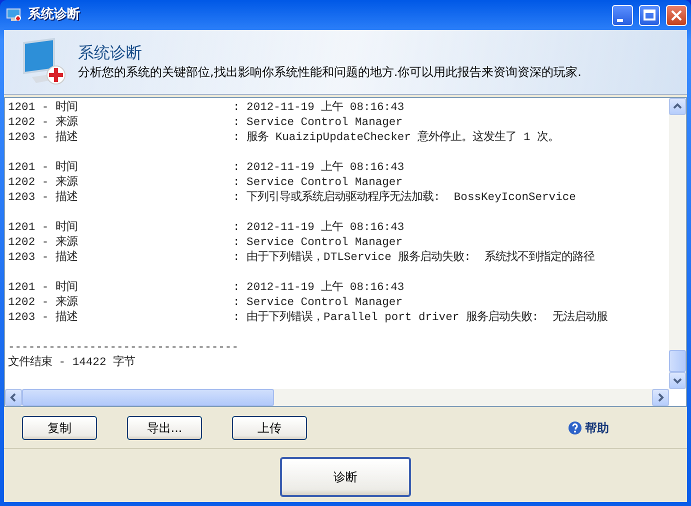 The width and height of the screenshot is (691, 506). I want to click on maximize-icon, so click(649, 15).